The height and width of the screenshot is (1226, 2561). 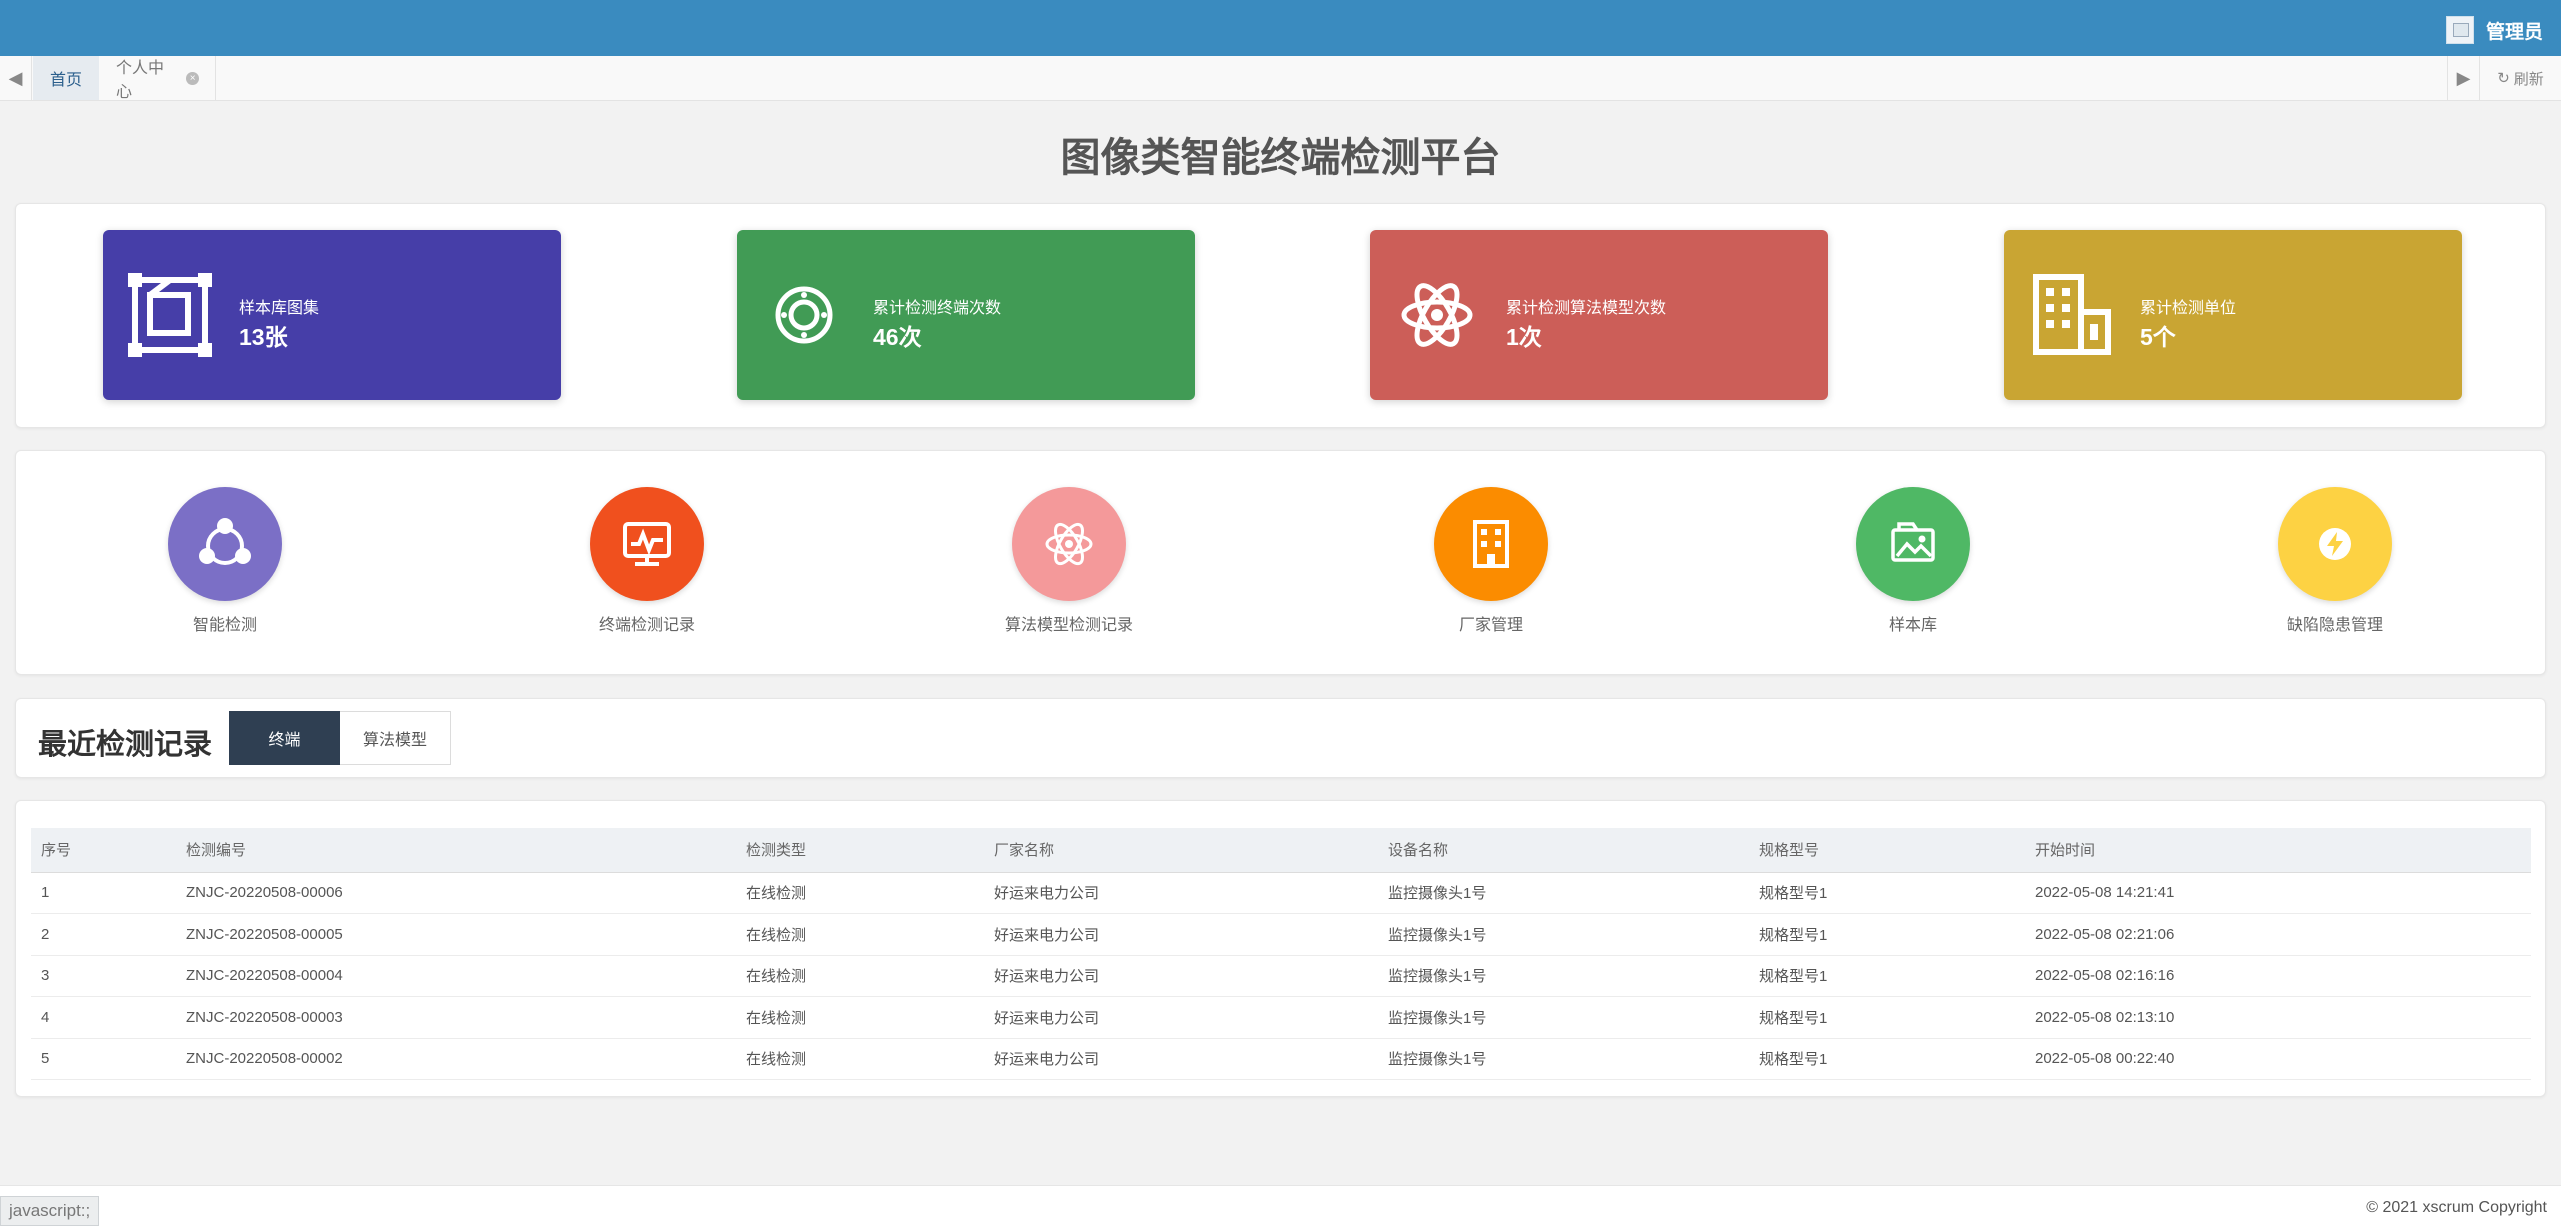 I want to click on table-cell: 2022-05-08 02:13:10, so click(x=2278, y=1017).